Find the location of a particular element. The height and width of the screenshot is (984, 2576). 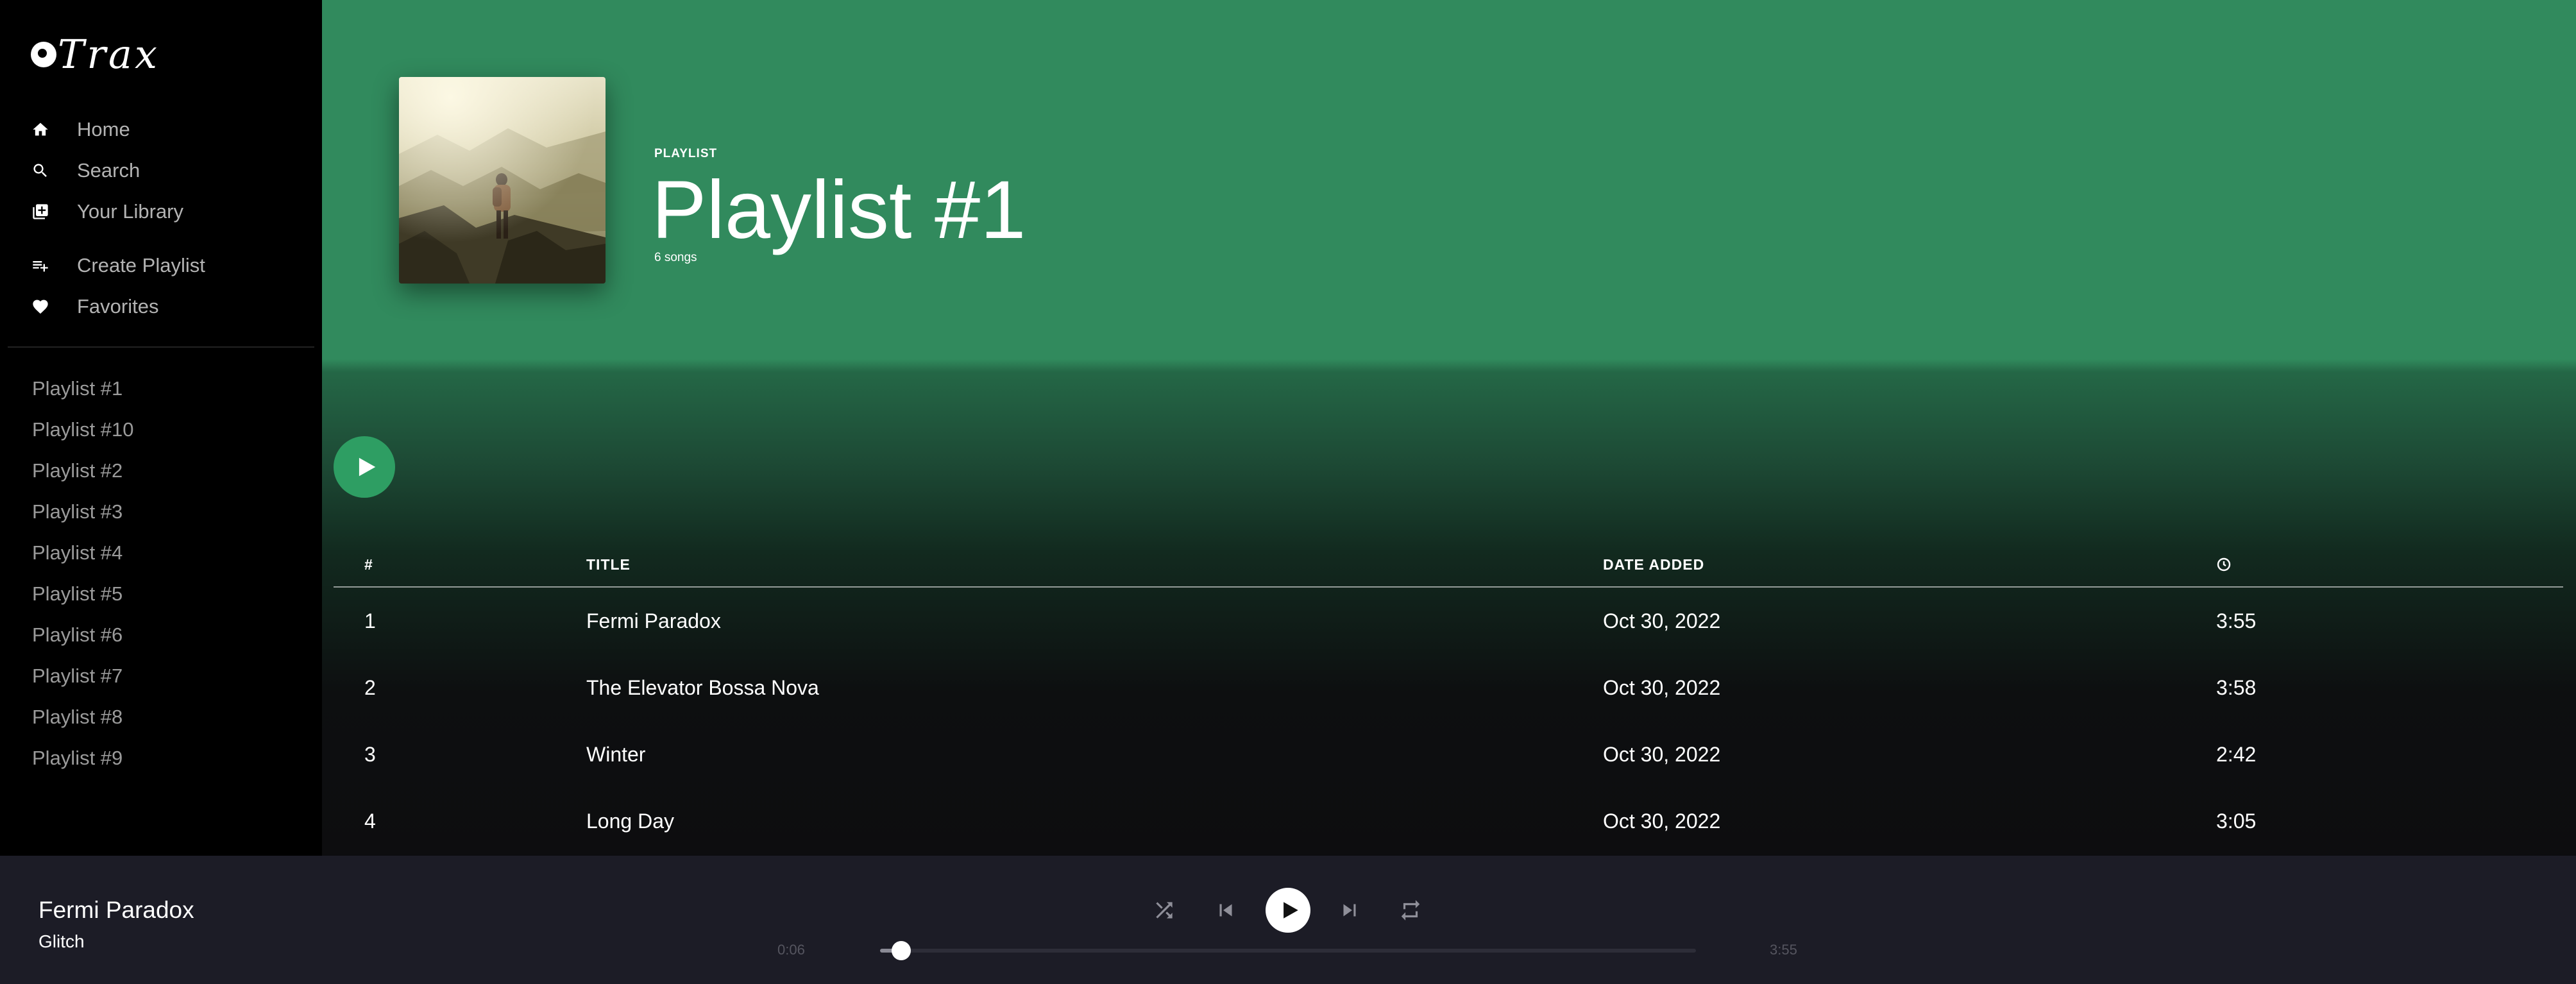

nav-item-search: Search is located at coordinates (107, 170).